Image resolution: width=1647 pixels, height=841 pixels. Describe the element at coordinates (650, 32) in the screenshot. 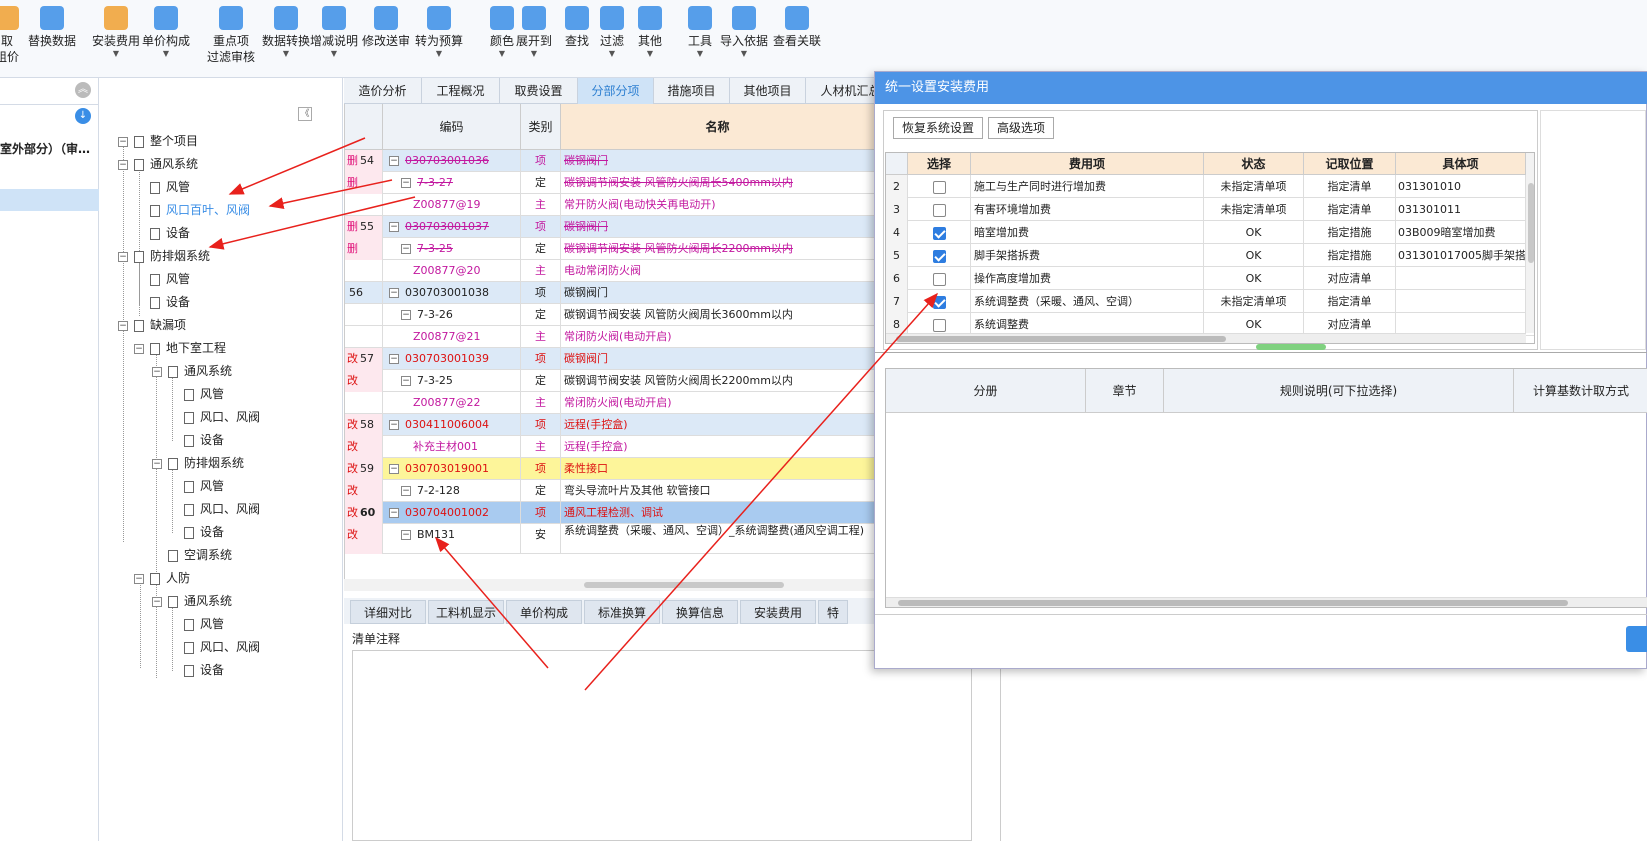

I see `toolbar-button: 其他 ▼` at that location.